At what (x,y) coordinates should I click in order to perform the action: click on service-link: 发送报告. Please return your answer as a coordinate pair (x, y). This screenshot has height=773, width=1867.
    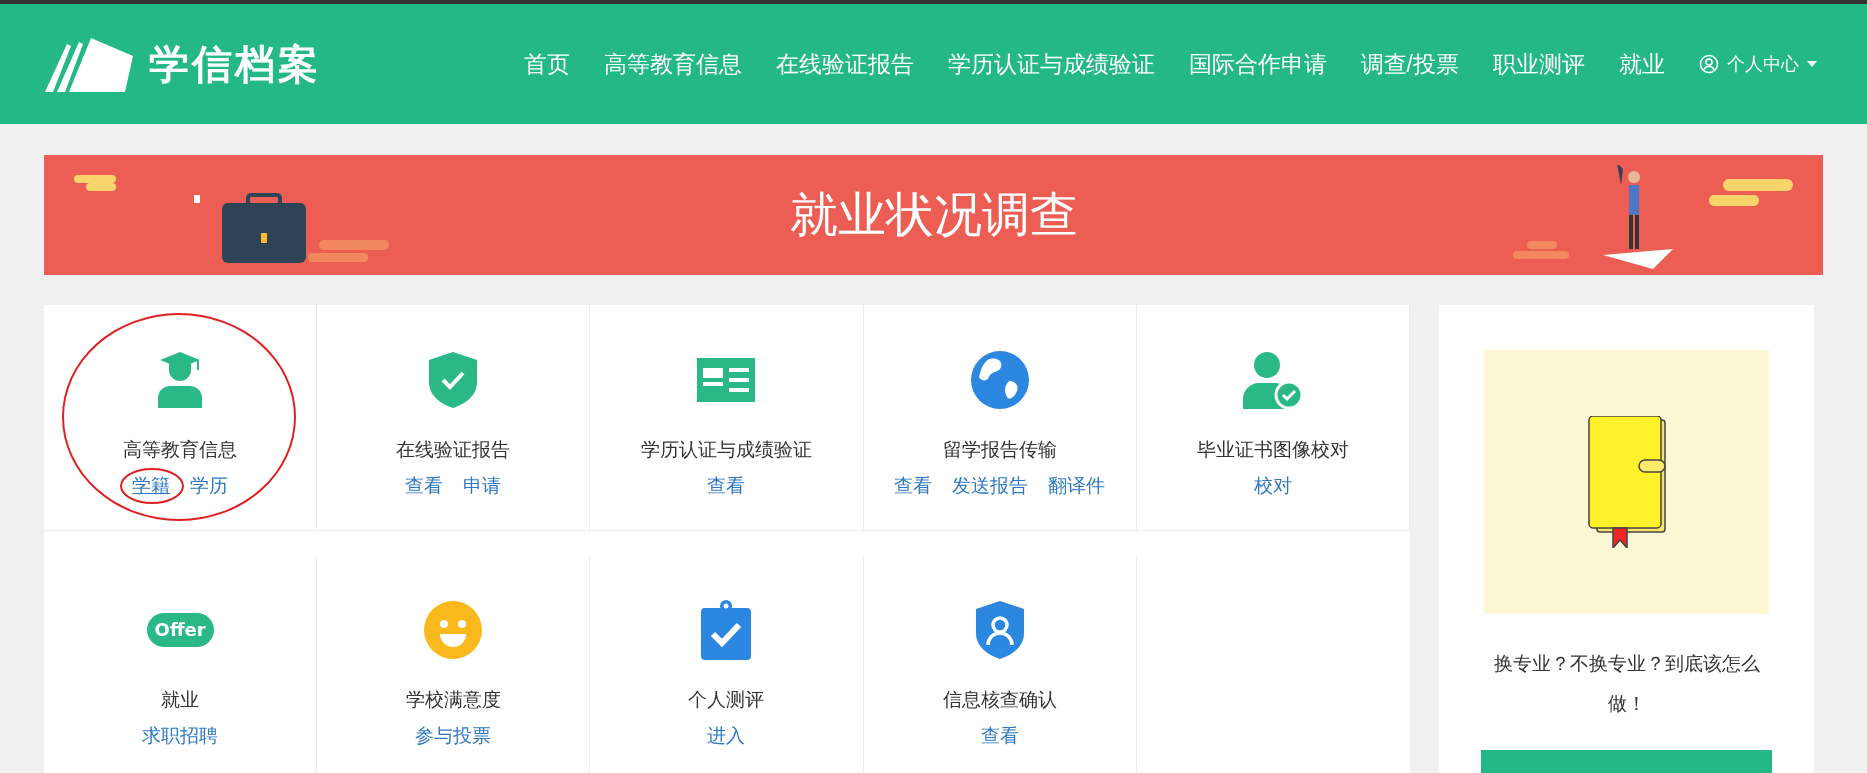
    Looking at the image, I should click on (990, 485).